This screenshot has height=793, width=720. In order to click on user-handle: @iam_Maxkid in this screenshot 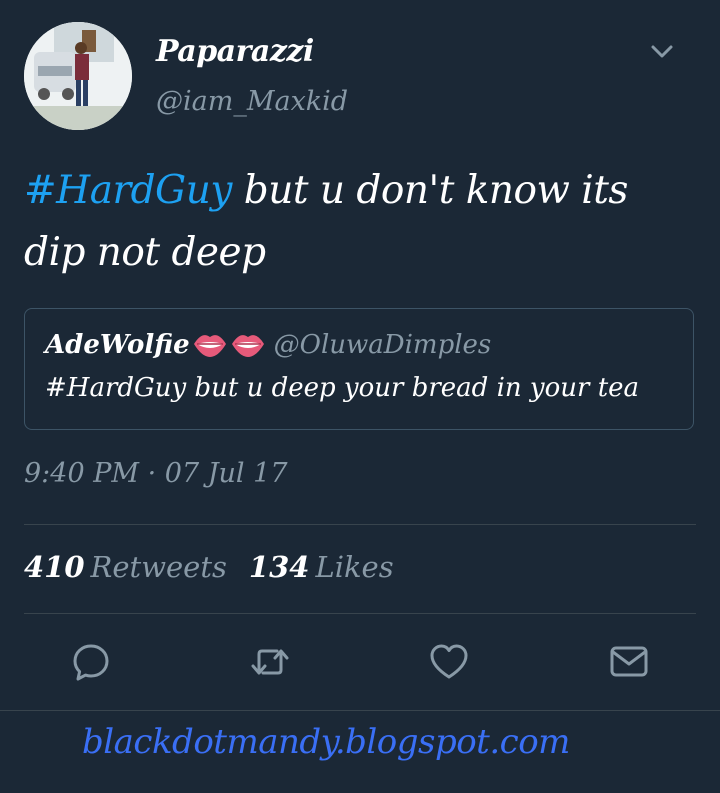, I will do `click(252, 101)`.